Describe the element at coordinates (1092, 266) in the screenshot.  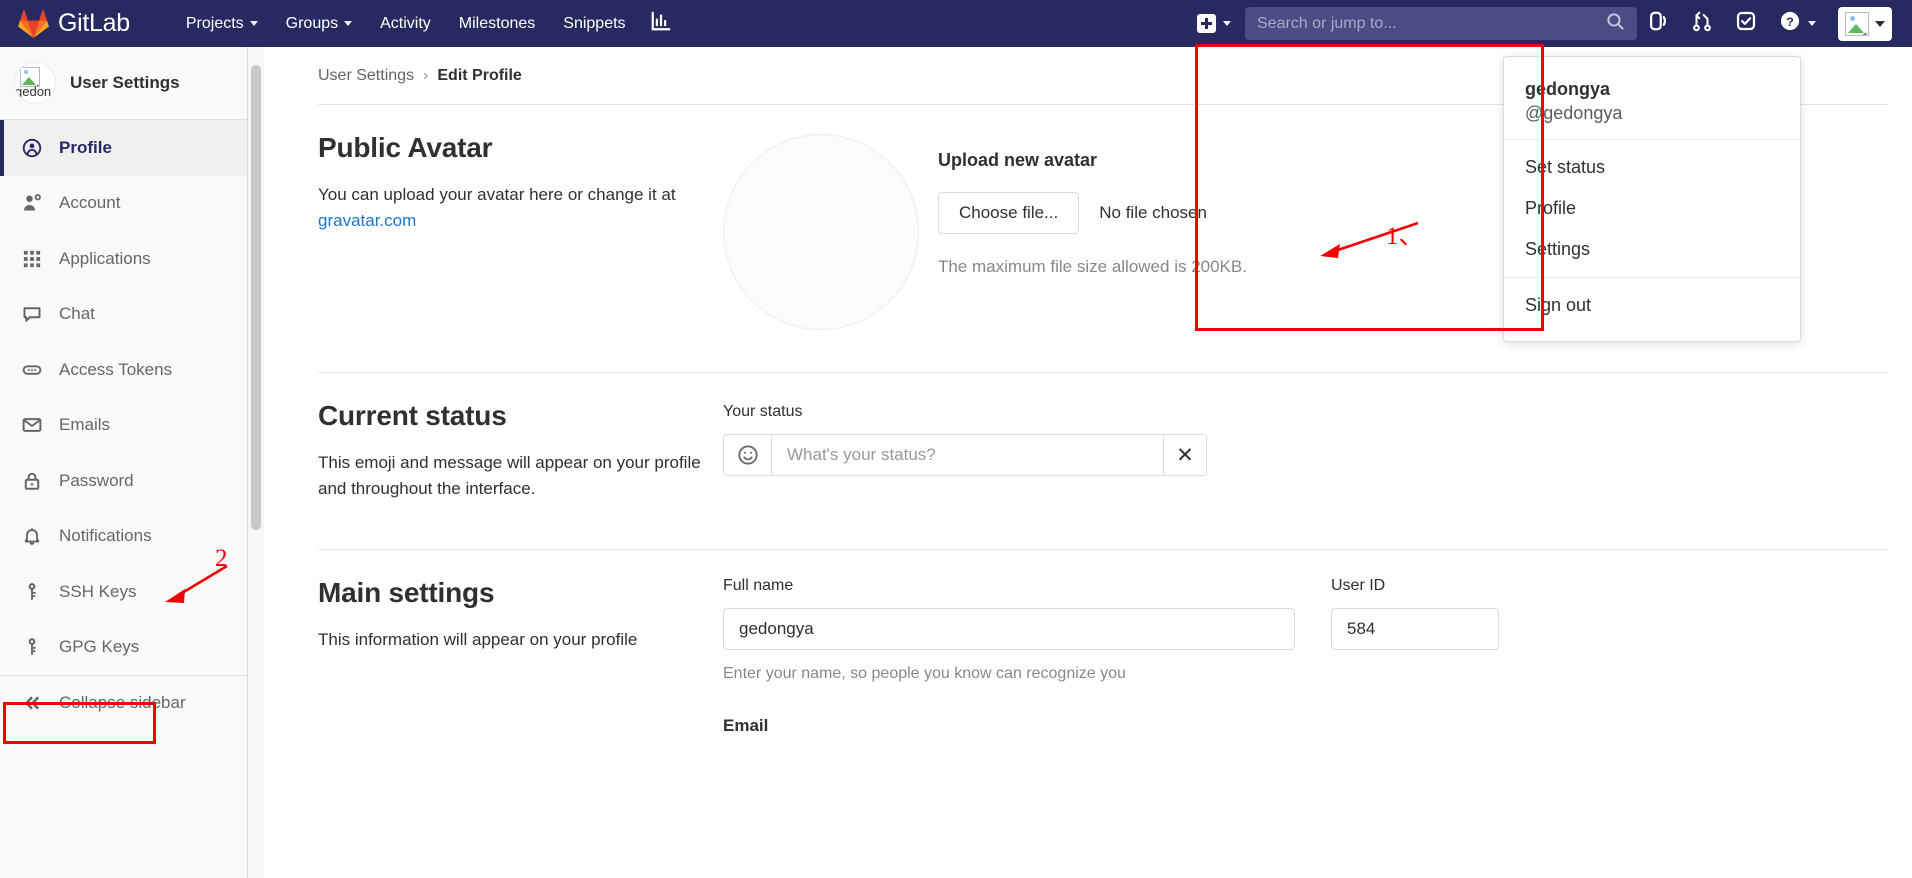
I see `max-file-size-hint: The maximum file size allowed is 200KB.` at that location.